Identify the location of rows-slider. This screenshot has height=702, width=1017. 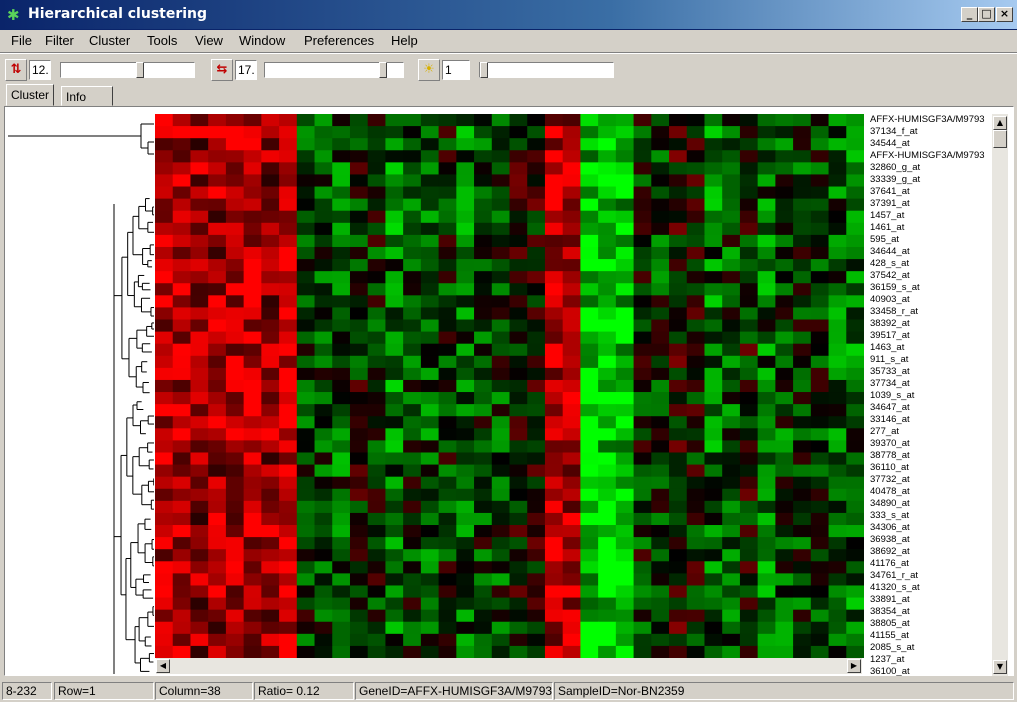
(127, 70).